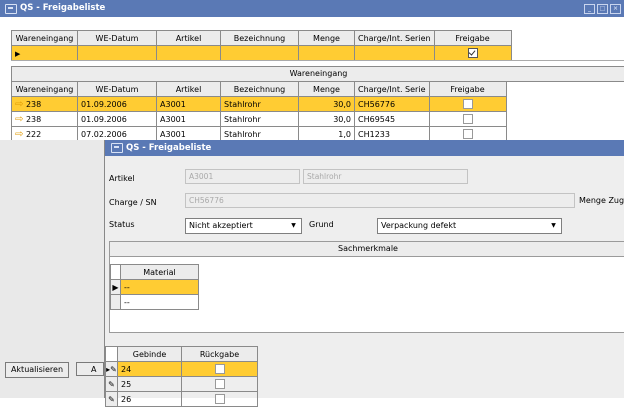  Describe the element at coordinates (115, 302) in the screenshot. I see `row-marker` at that location.